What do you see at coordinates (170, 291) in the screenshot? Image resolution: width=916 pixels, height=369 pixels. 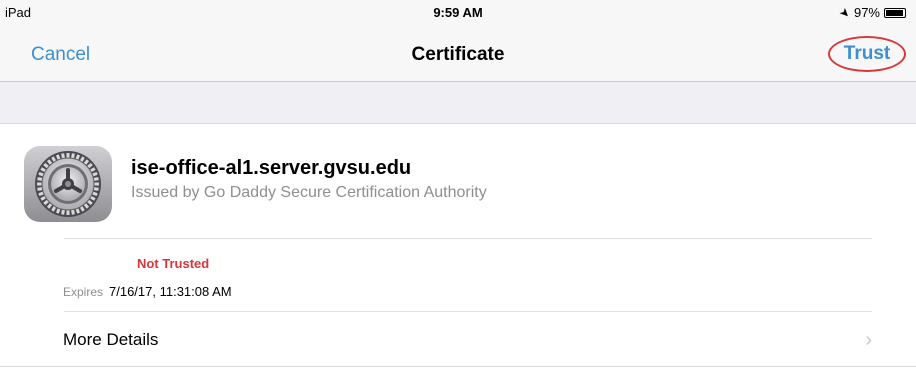 I see `expires-value: 7/16/17, 11:31:08 AM` at bounding box center [170, 291].